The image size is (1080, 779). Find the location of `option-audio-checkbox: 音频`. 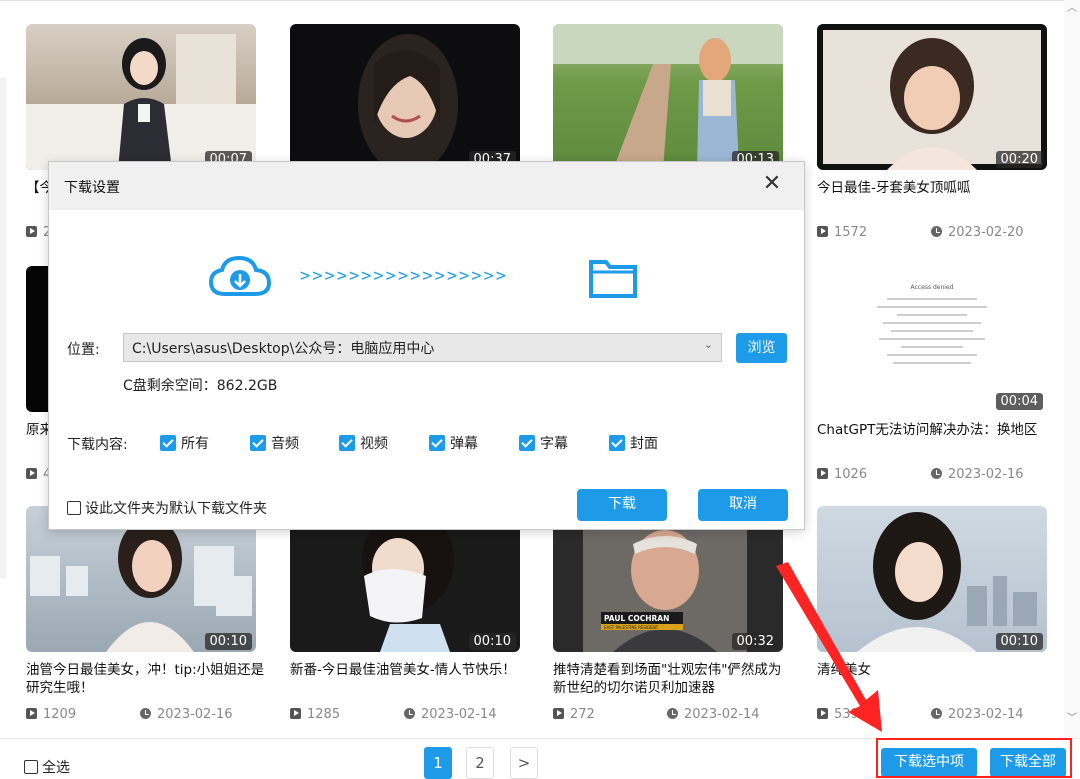

option-audio-checkbox: 音频 is located at coordinates (274, 443).